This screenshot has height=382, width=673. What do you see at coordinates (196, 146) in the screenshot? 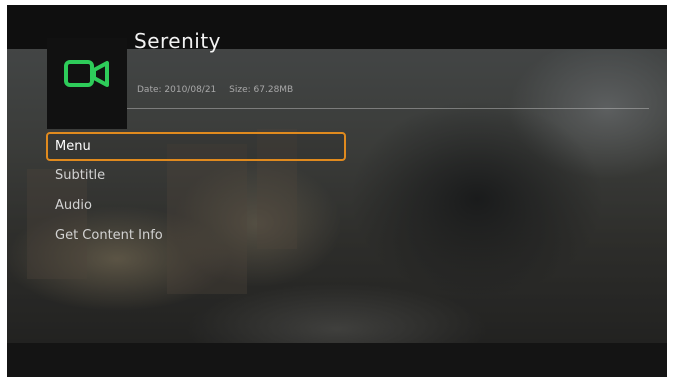
I see `menu-item-menu: Menu` at bounding box center [196, 146].